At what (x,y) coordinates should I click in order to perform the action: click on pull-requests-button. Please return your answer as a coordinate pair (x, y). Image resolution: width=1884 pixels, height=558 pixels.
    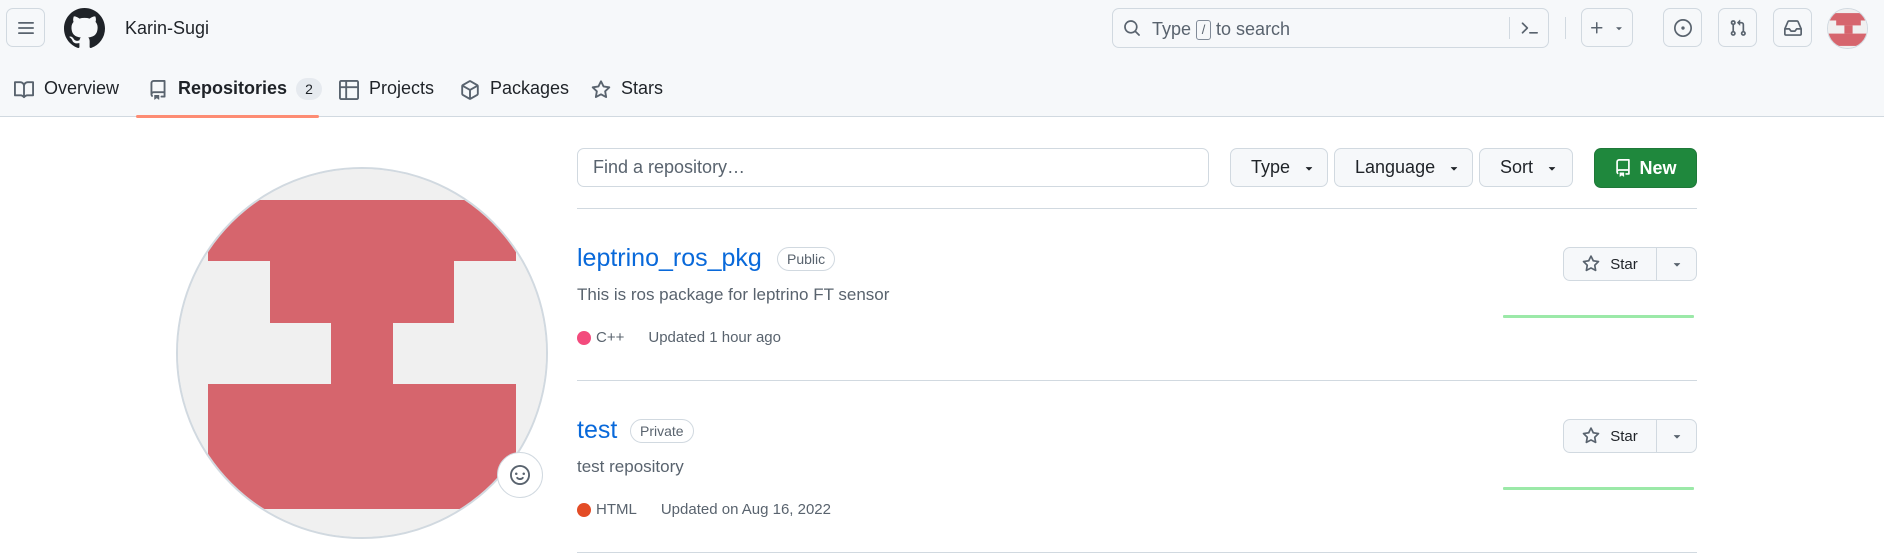
    Looking at the image, I should click on (1737, 27).